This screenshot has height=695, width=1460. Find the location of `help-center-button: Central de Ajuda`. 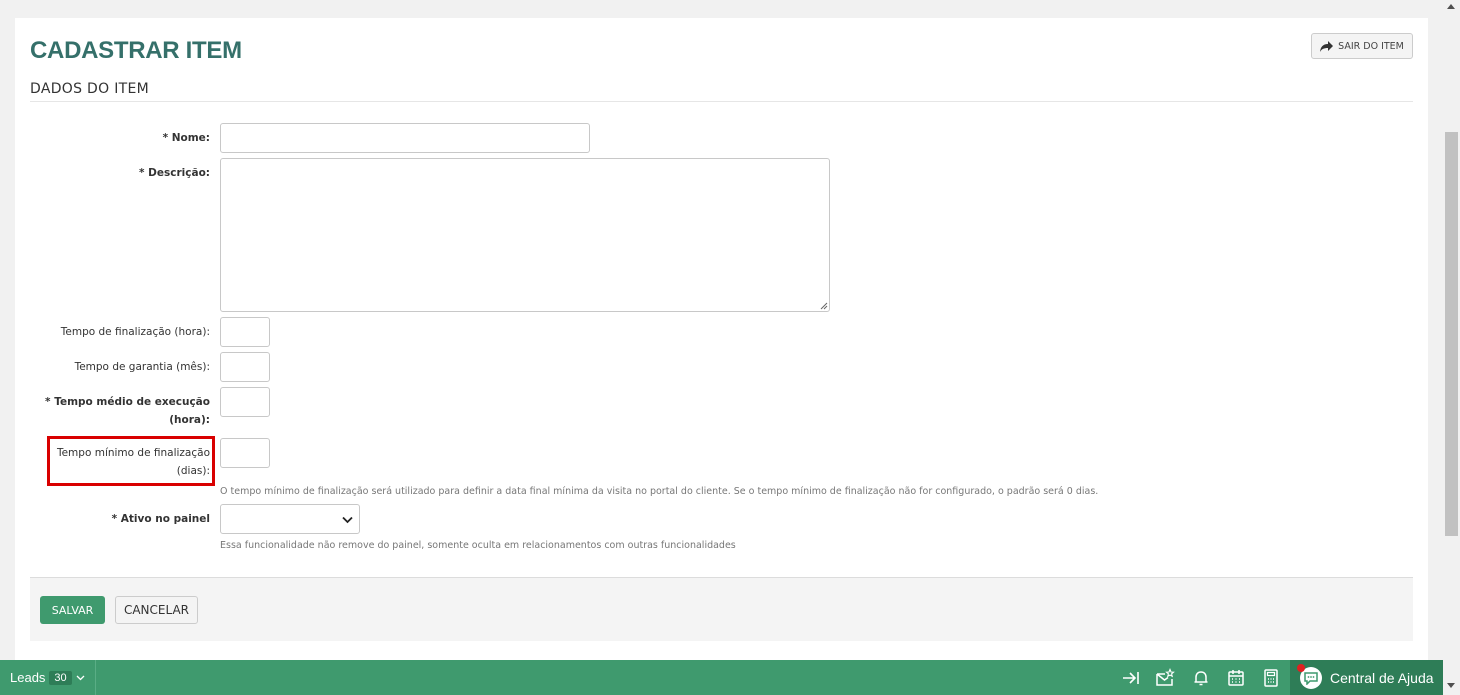

help-center-button: Central de Ajuda is located at coordinates (1366, 677).